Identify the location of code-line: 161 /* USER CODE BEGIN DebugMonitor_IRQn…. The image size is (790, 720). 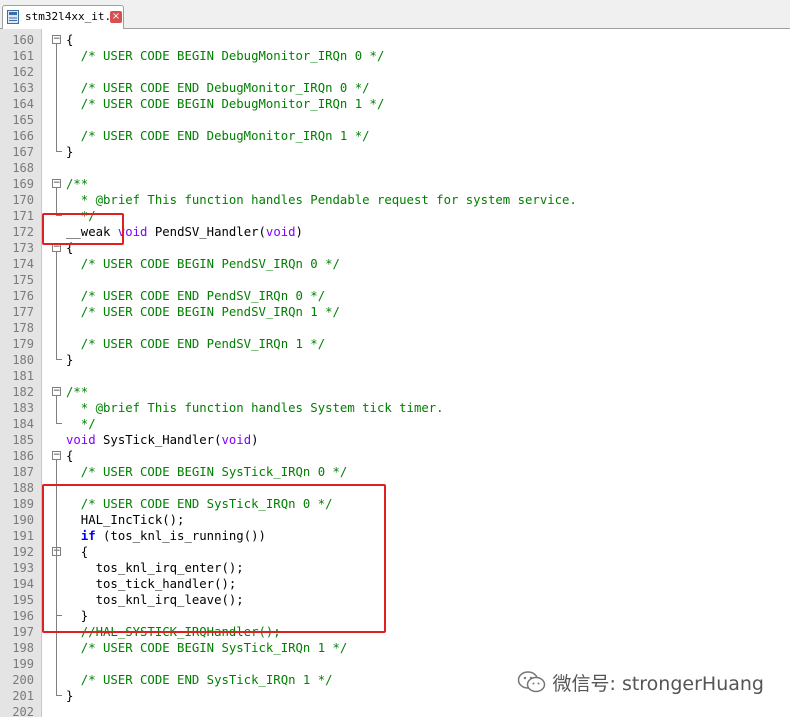
(395, 56).